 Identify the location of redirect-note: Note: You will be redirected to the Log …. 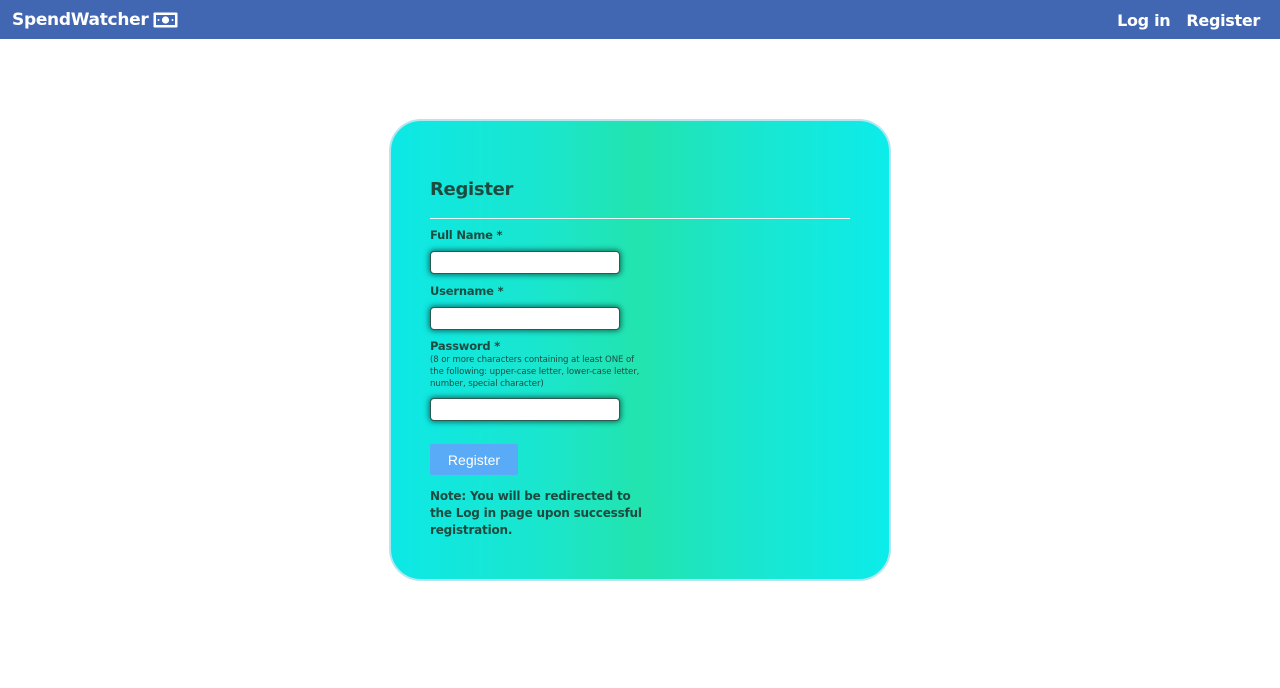
(536, 513).